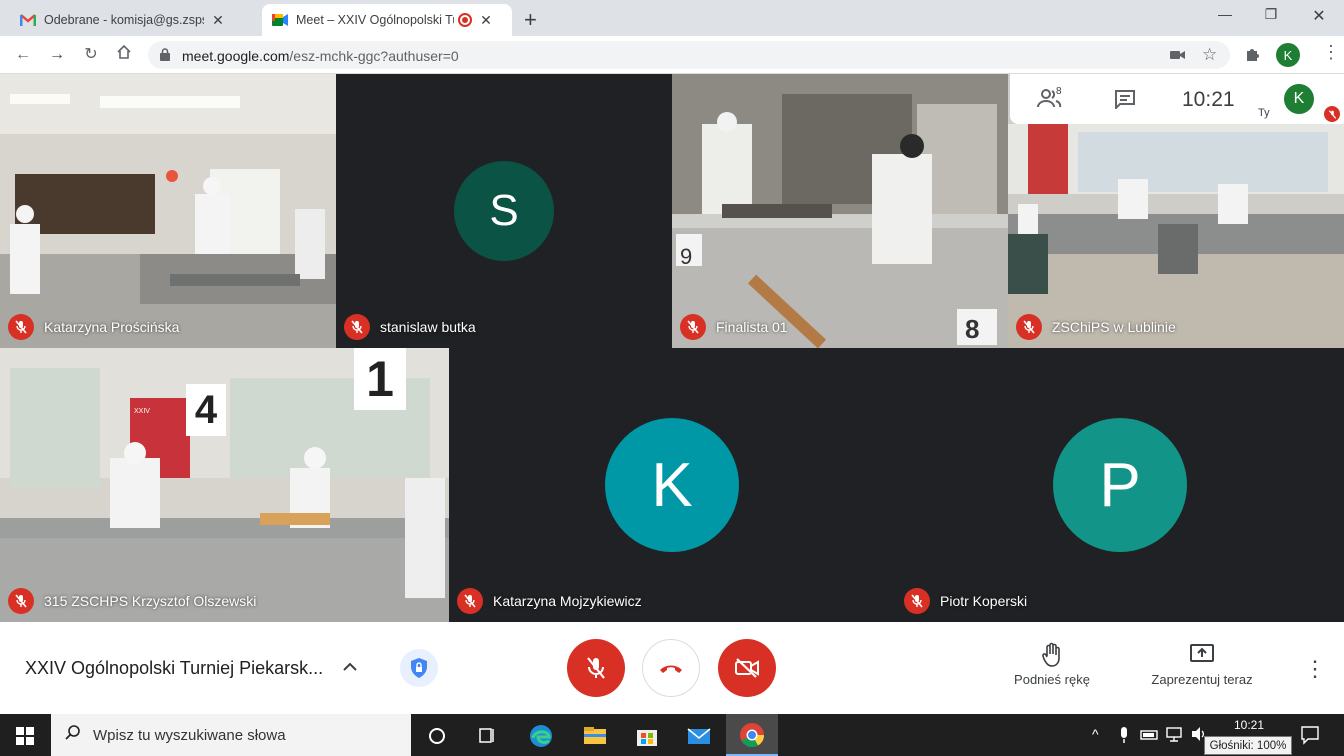  What do you see at coordinates (1178, 57) in the screenshot?
I see `camera-indicator-icon` at bounding box center [1178, 57].